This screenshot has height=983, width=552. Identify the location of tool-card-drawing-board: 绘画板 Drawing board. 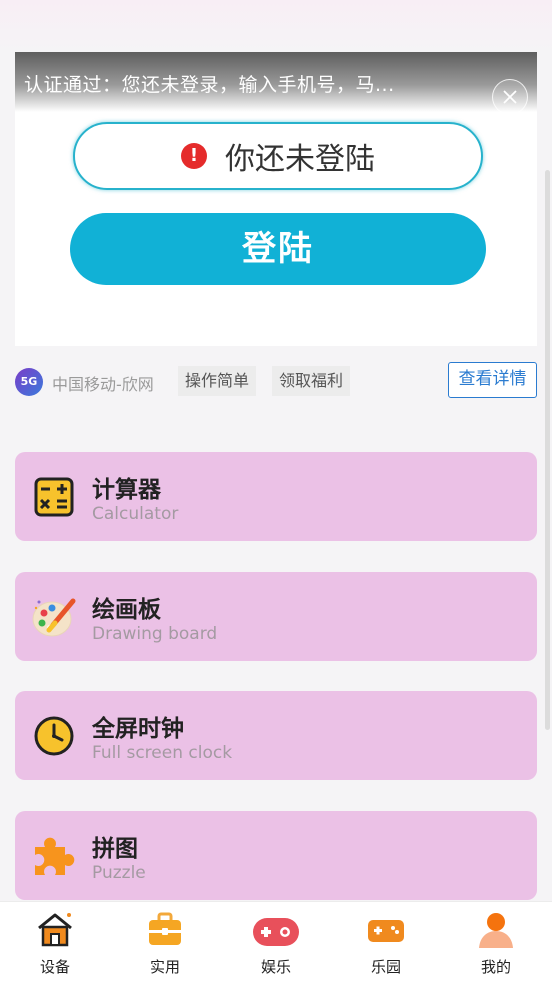
(276, 616).